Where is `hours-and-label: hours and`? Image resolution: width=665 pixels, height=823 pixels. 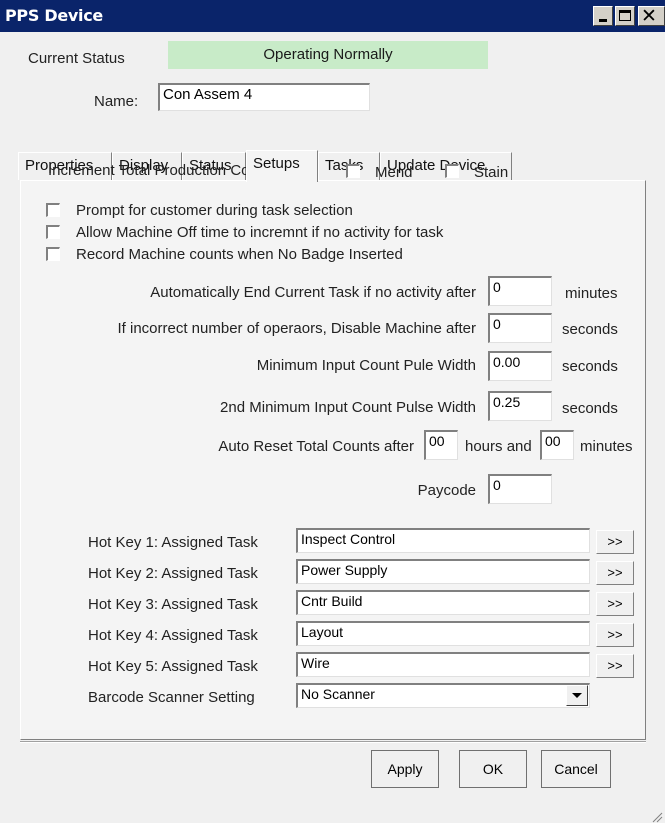
hours-and-label: hours and is located at coordinates (498, 446).